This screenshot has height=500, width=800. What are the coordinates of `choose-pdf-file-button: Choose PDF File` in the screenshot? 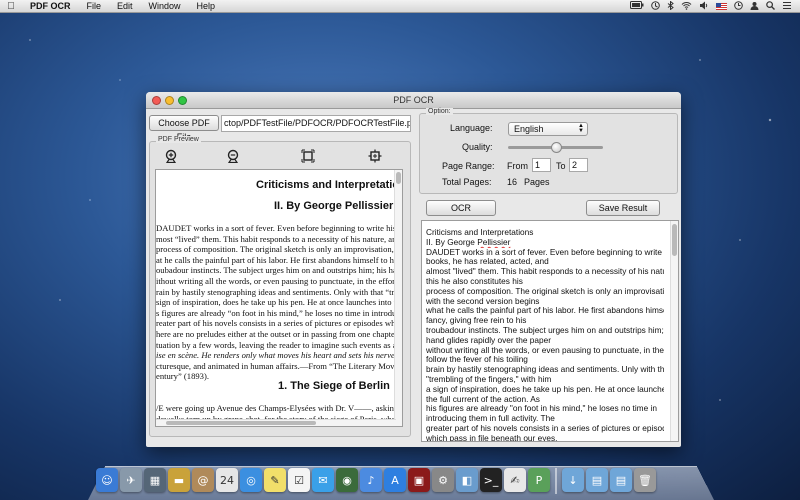 It's located at (184, 128).